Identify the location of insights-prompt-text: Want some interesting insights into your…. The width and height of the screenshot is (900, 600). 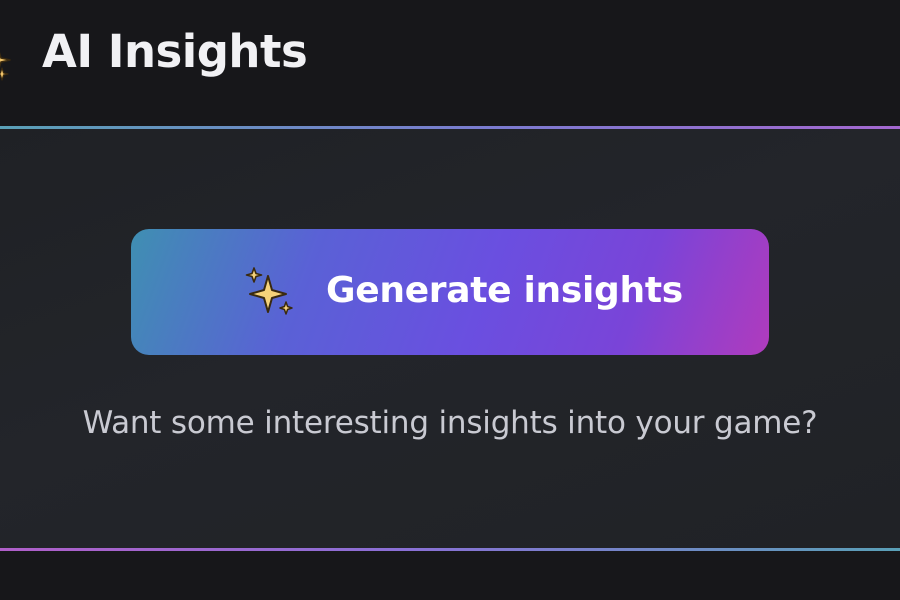
(450, 423).